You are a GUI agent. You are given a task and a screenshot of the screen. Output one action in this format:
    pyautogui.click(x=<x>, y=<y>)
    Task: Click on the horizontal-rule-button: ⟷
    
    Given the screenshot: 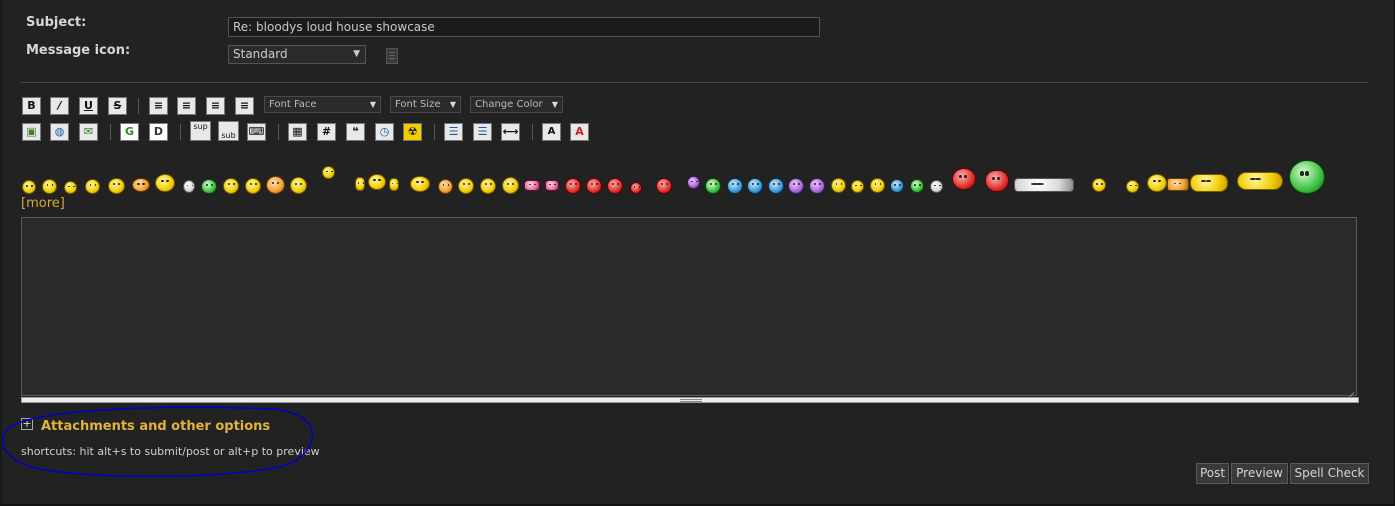 What is the action you would take?
    pyautogui.click(x=510, y=132)
    